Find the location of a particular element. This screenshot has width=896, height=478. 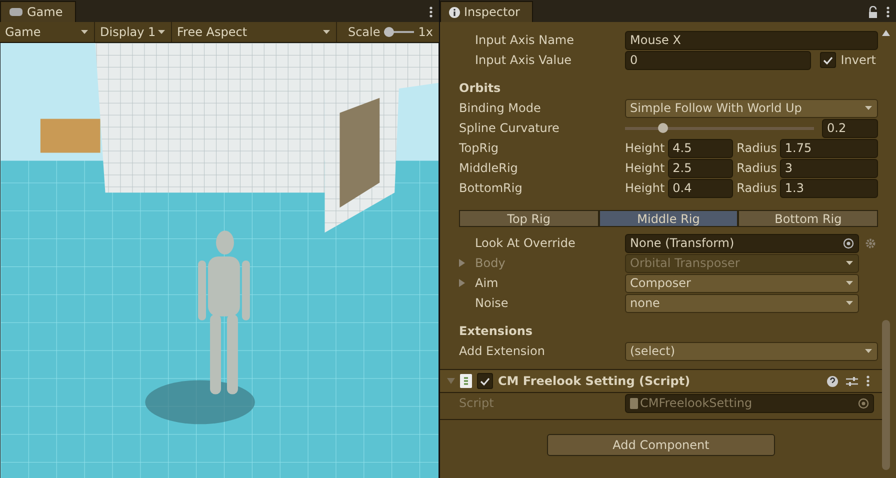

enabled-checkbox is located at coordinates (485, 381).